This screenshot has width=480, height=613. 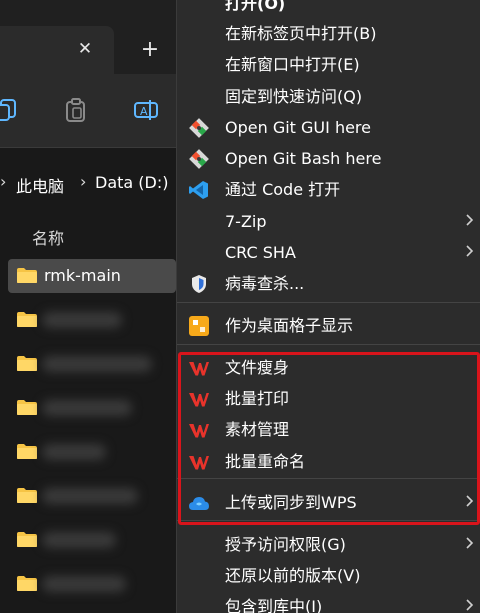 I want to click on menu-item: 包含到库中(I), so click(x=328, y=602).